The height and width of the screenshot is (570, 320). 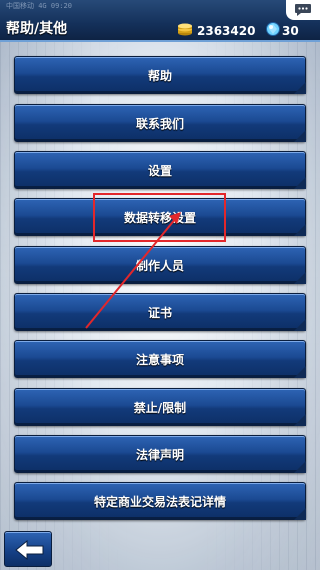 What do you see at coordinates (160, 21) in the screenshot?
I see `top-bar: 中国移动 4G 09:20 帮助/其他 2363420 30` at bounding box center [160, 21].